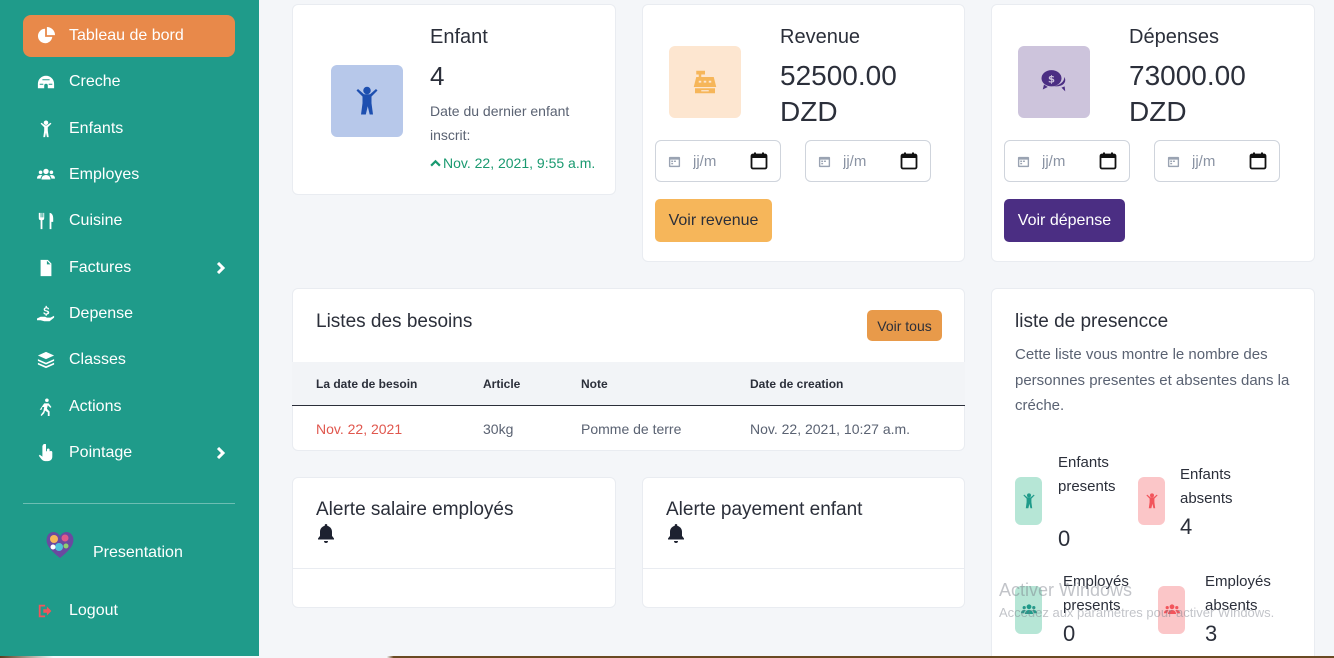  Describe the element at coordinates (46, 314) in the screenshot. I see `hand-holding-dollar-icon` at that location.